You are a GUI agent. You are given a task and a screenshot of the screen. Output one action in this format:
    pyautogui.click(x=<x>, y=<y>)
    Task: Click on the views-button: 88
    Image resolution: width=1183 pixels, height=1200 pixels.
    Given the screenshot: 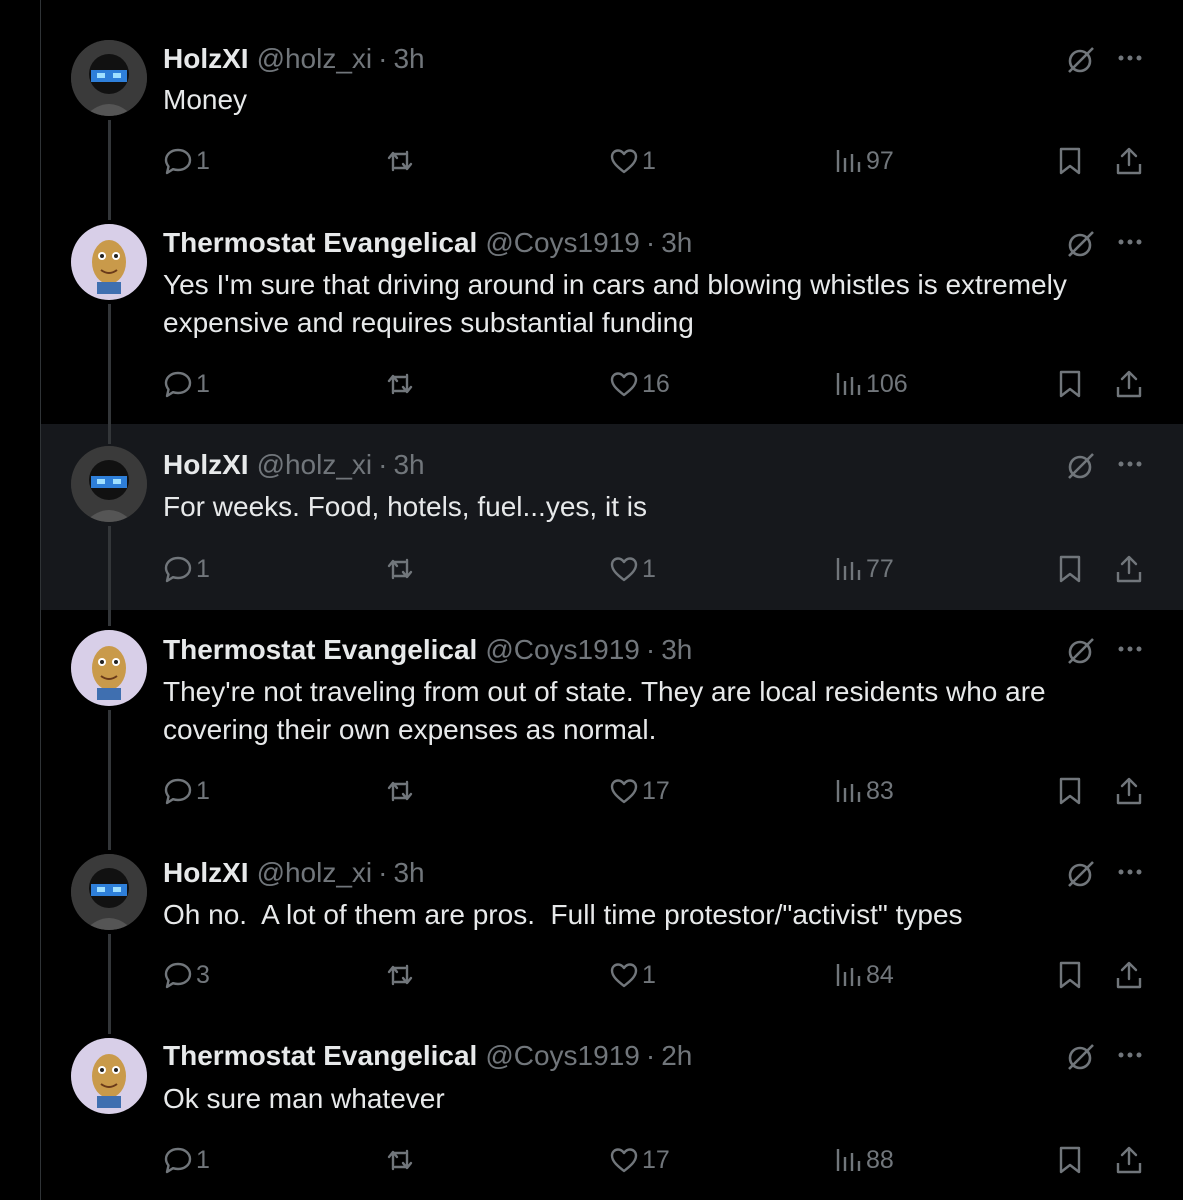 What is the action you would take?
    pyautogui.click(x=863, y=1160)
    